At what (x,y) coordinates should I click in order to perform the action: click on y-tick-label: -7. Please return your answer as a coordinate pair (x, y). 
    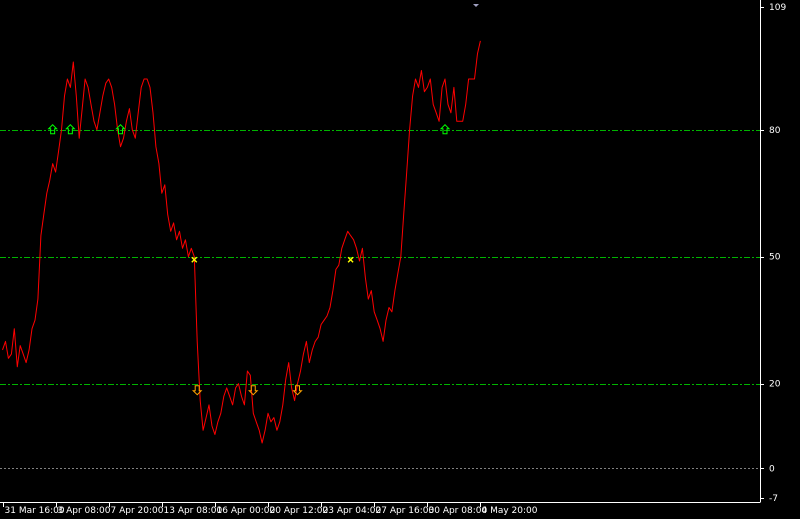
    Looking at the image, I should click on (773, 499).